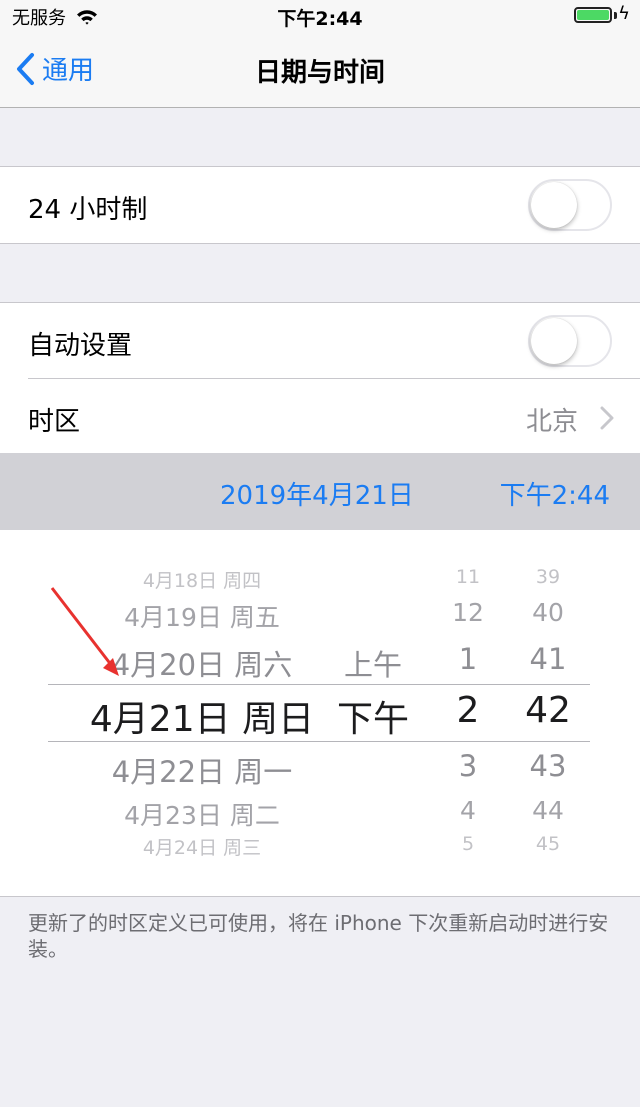 This screenshot has width=640, height=1107. What do you see at coordinates (202, 848) in the screenshot?
I see `picker-date: 4月24日 周三` at bounding box center [202, 848].